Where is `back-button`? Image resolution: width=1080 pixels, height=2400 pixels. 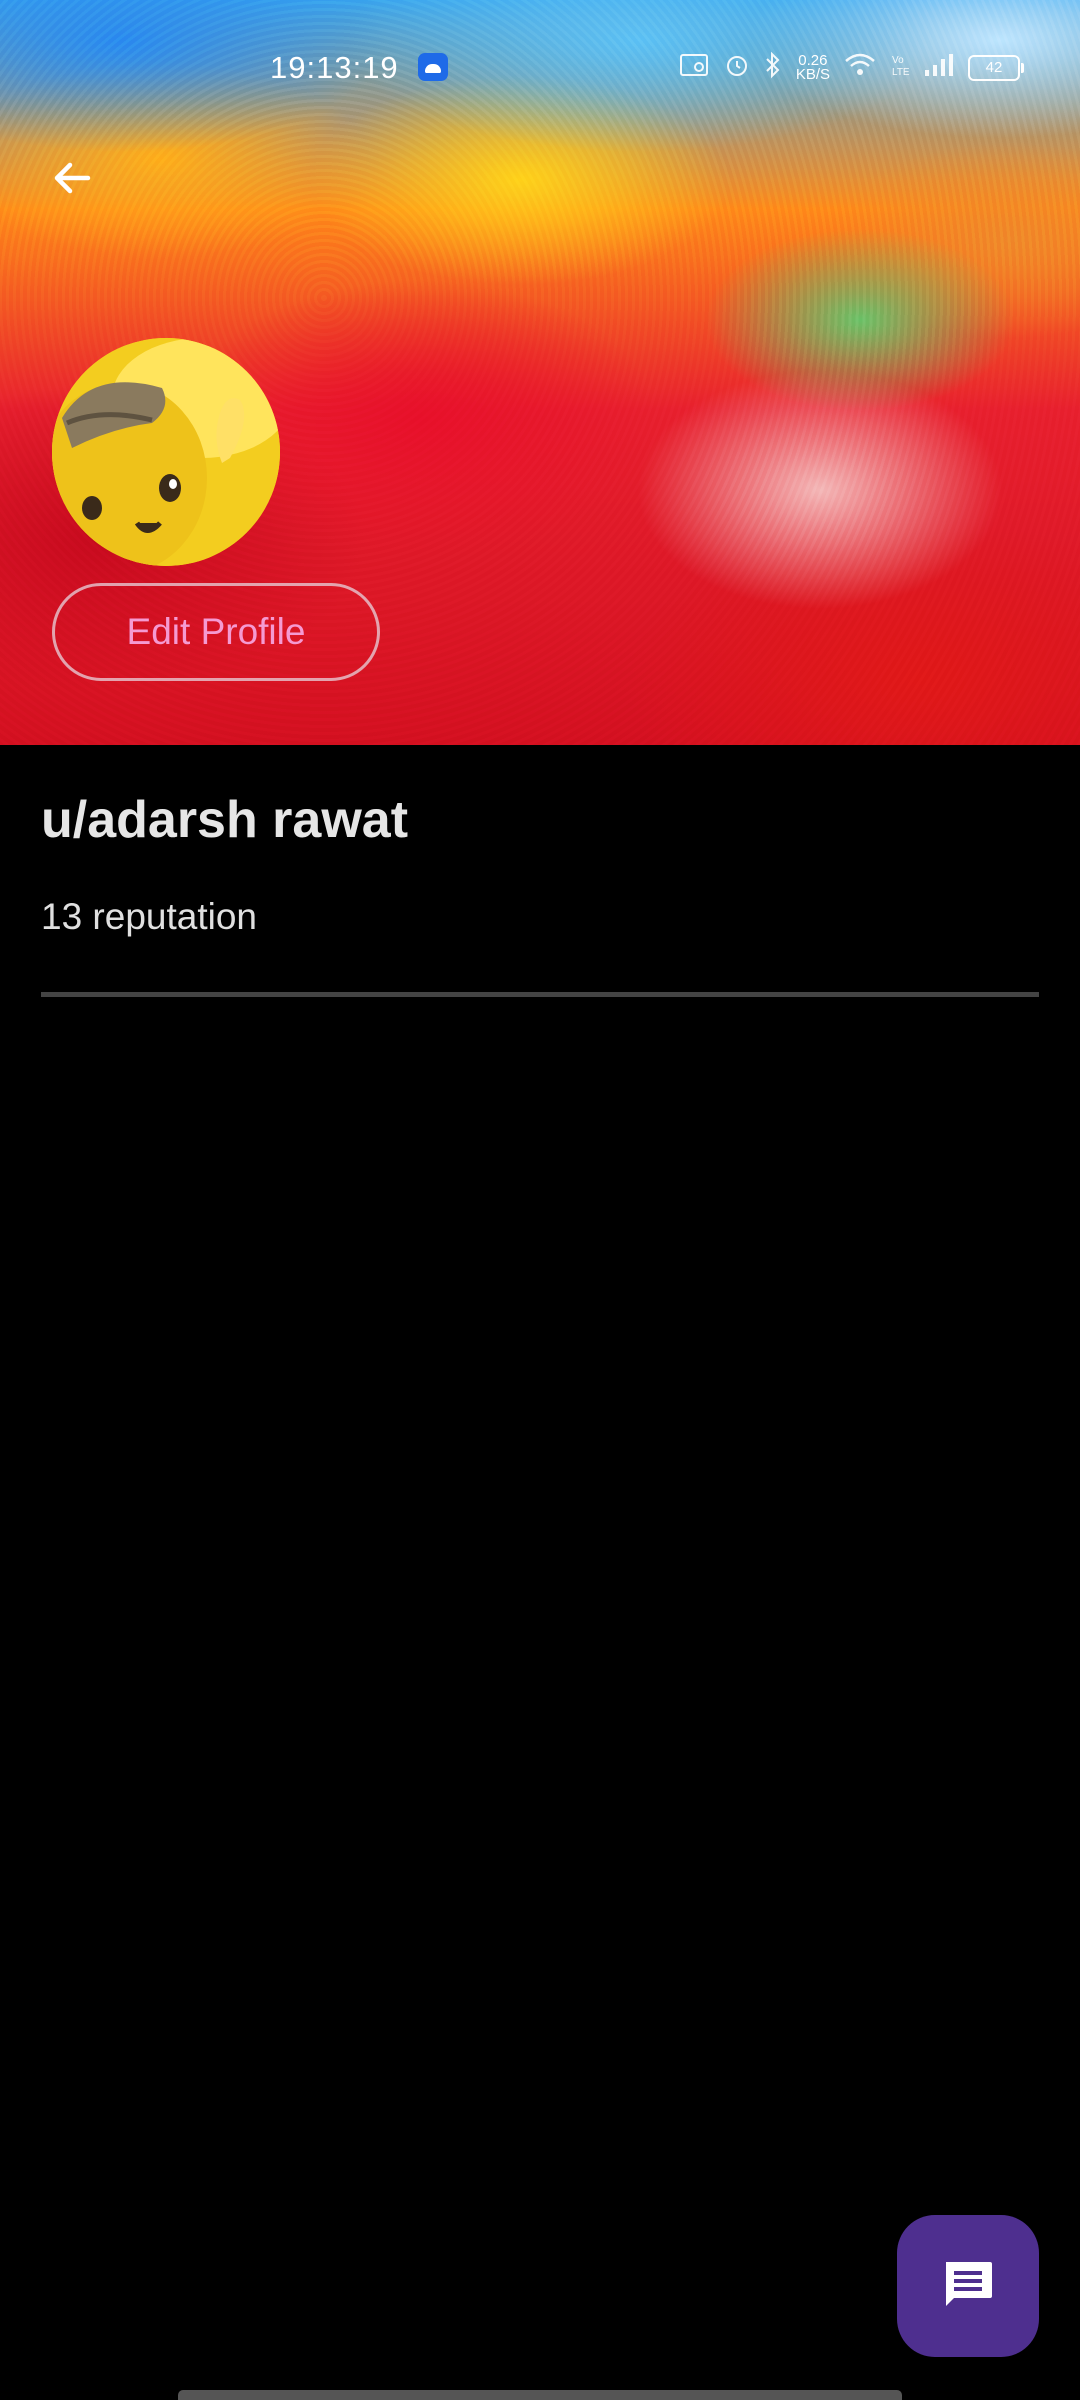
back-button is located at coordinates (72, 180).